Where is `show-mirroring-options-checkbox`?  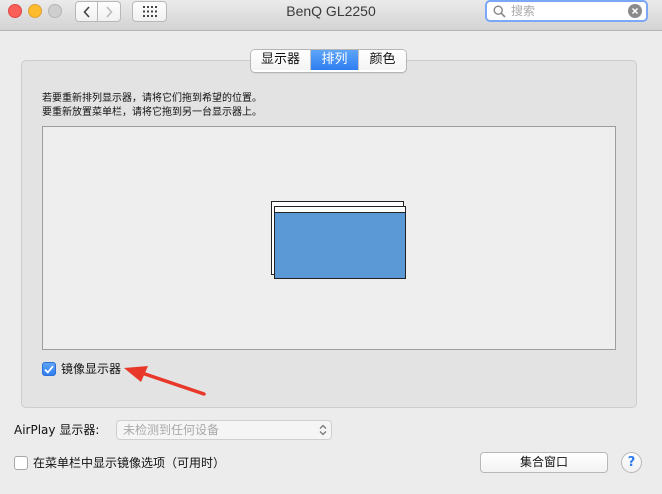
show-mirroring-options-checkbox is located at coordinates (21, 463).